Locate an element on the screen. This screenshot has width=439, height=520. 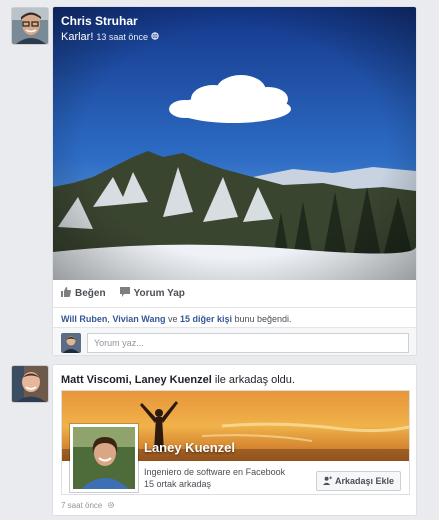
story-footer: 7 saat önce is located at coordinates (88, 506).